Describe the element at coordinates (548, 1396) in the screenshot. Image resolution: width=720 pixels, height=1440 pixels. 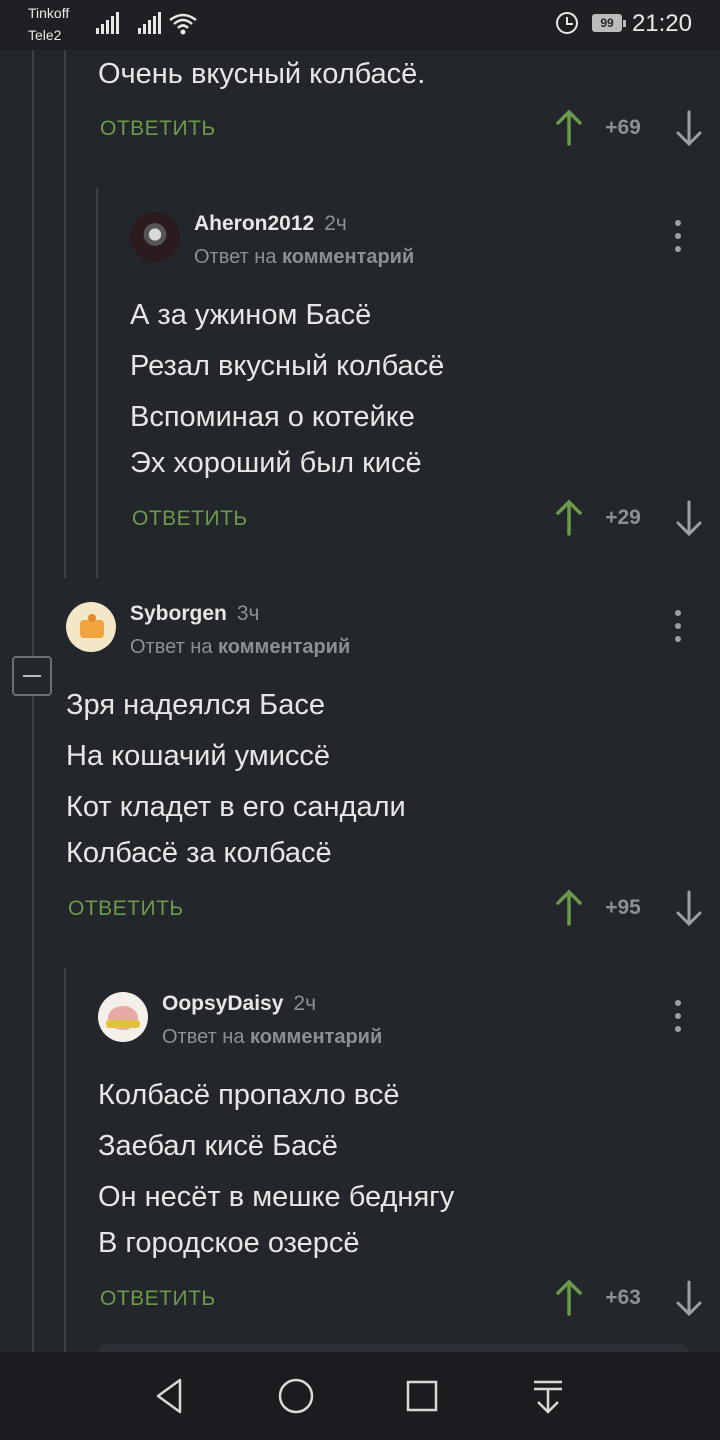
I see `notifications-icon` at that location.